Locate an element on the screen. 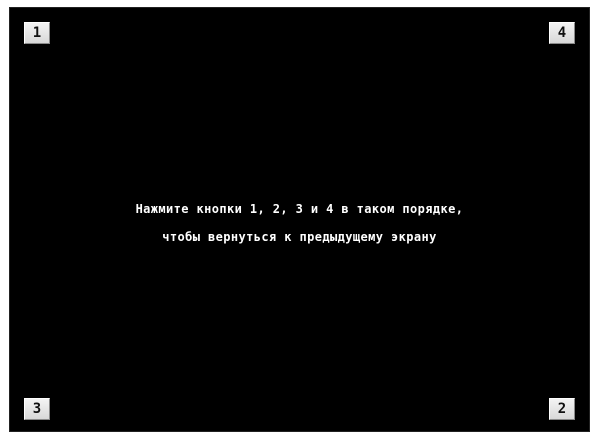 The width and height of the screenshot is (598, 441). button-1: 1 is located at coordinates (37, 33).